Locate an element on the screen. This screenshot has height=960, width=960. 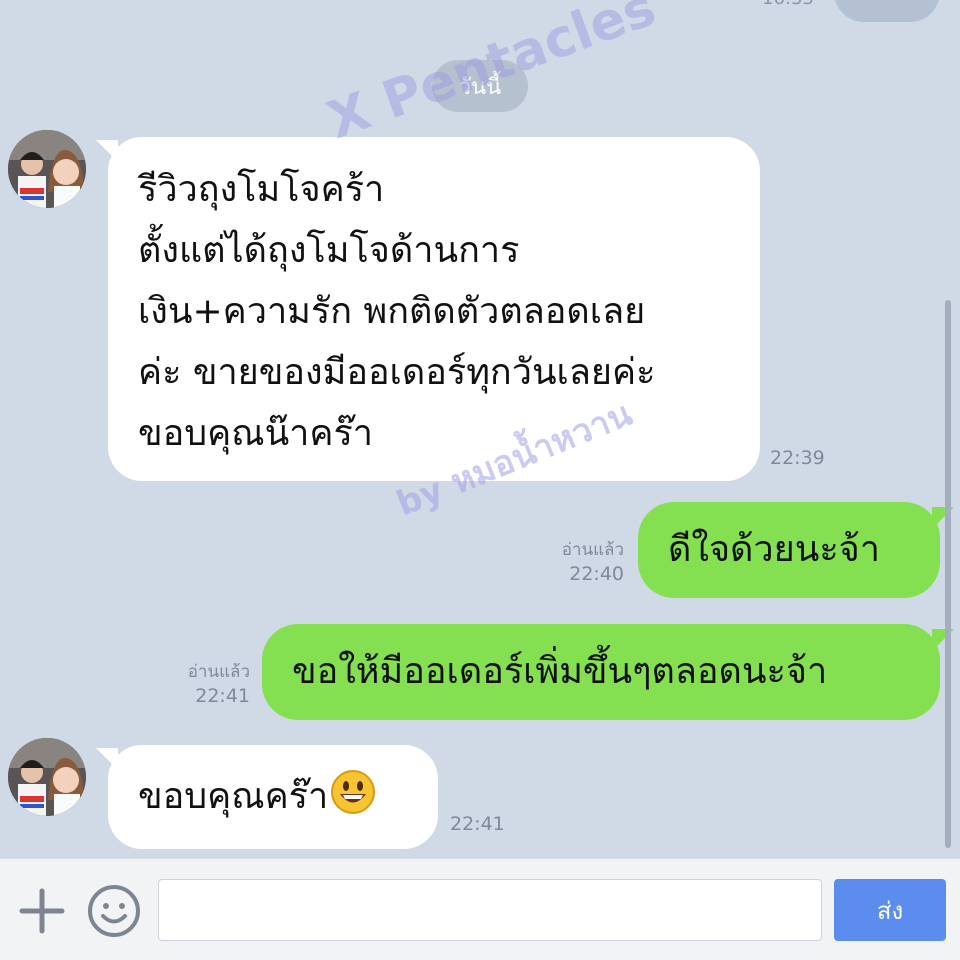
top-message-time: 16:33 is located at coordinates (788, 4).